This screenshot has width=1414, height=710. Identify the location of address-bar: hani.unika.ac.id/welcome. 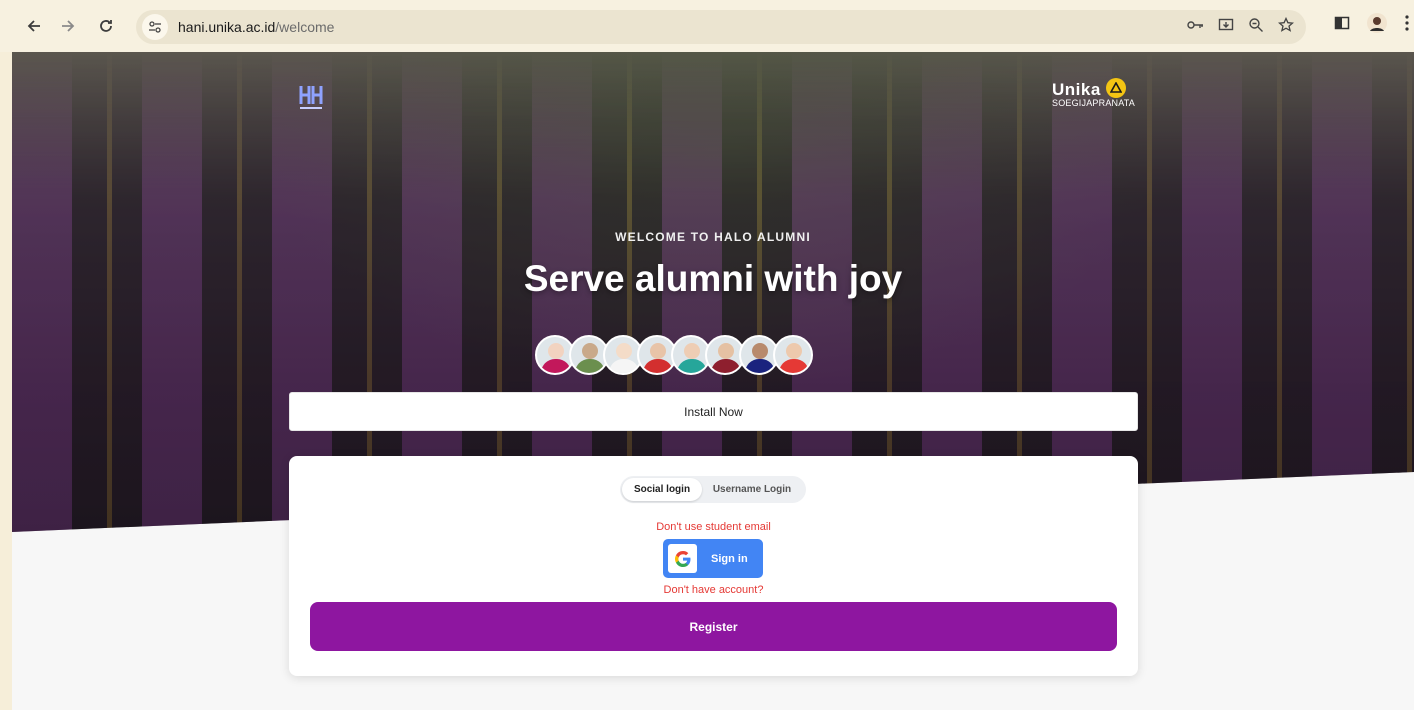
(721, 27).